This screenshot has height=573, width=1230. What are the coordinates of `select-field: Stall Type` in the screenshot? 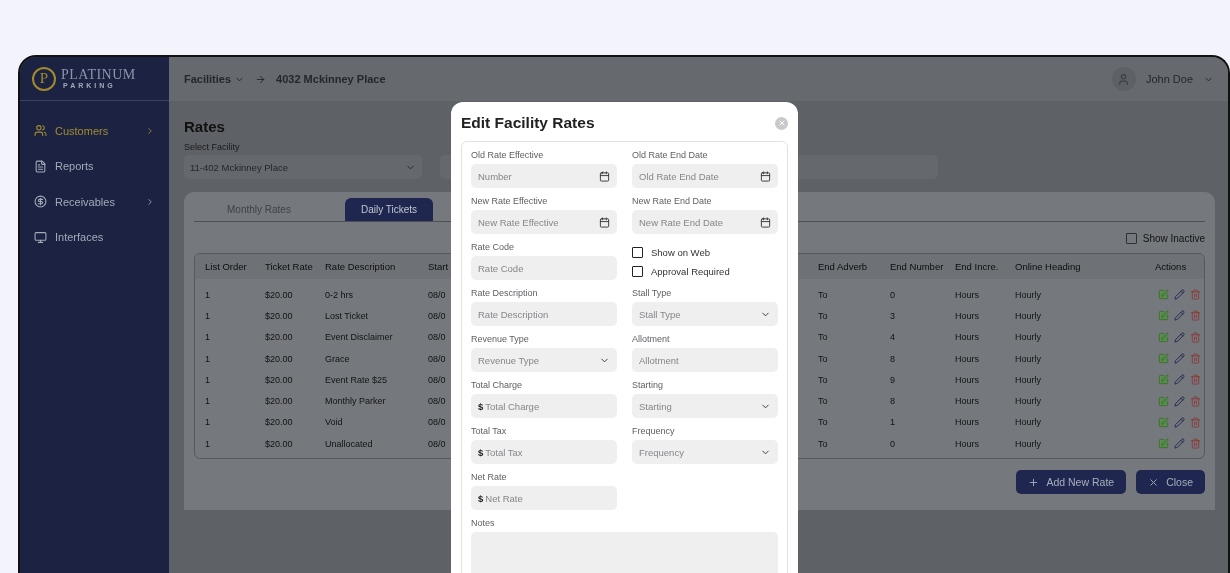 It's located at (705, 314).